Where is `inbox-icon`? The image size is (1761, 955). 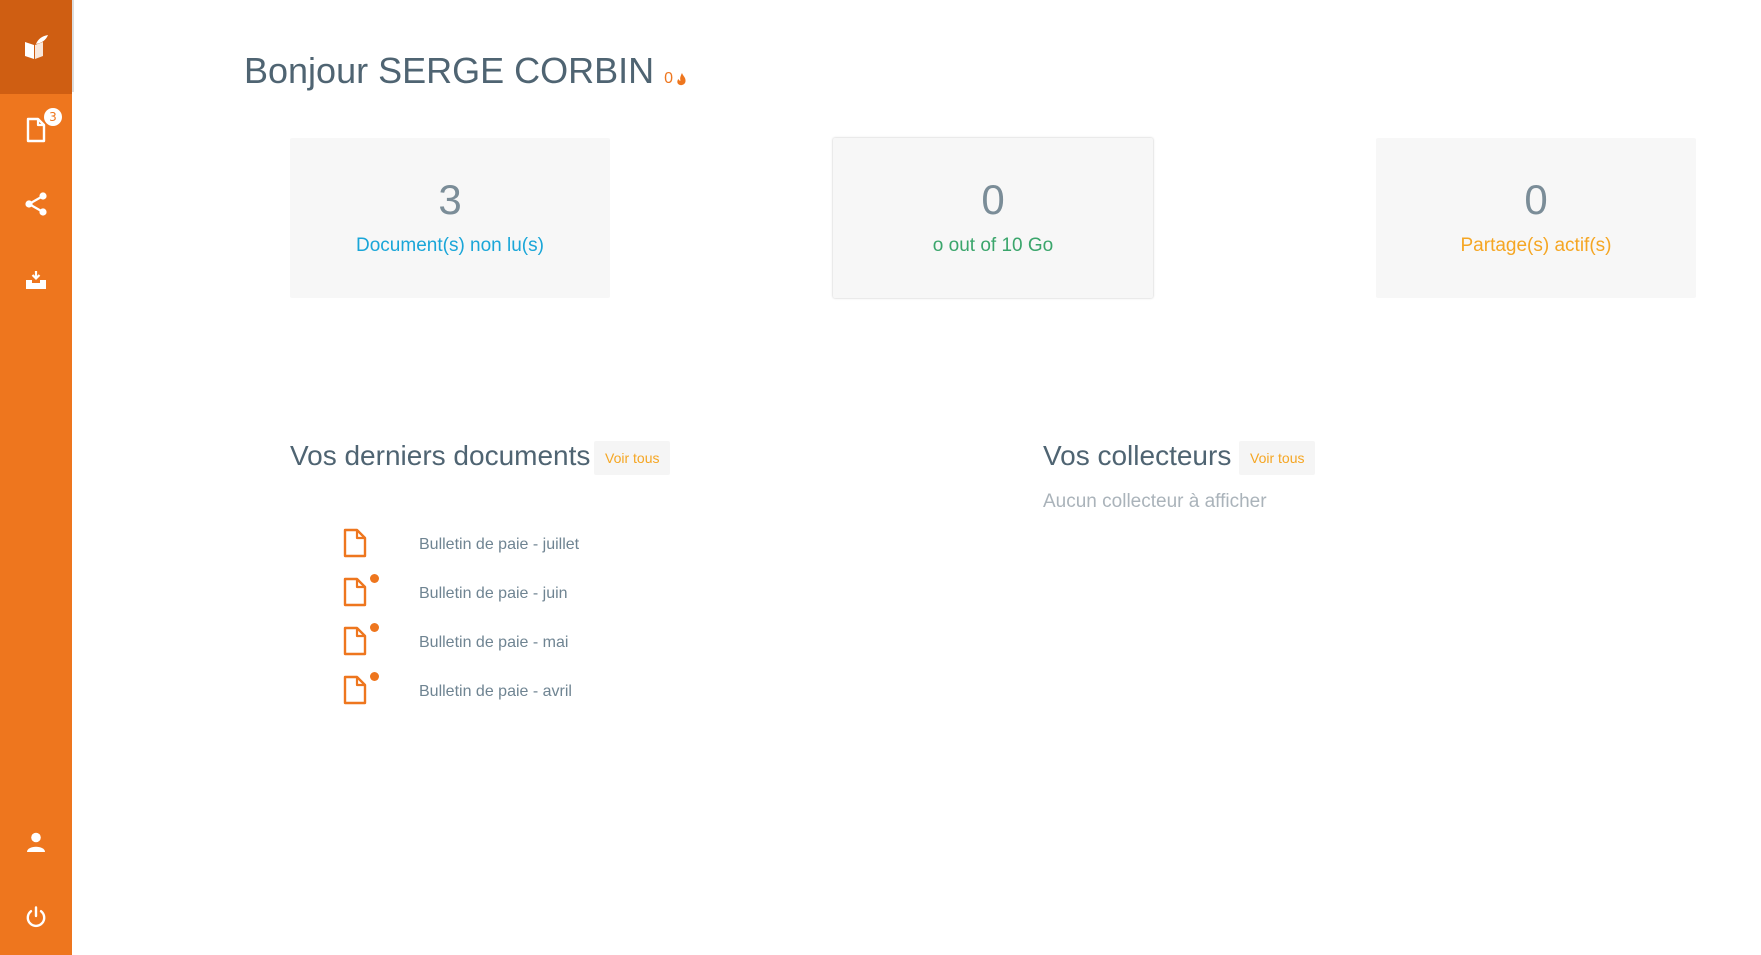
inbox-icon is located at coordinates (36, 280).